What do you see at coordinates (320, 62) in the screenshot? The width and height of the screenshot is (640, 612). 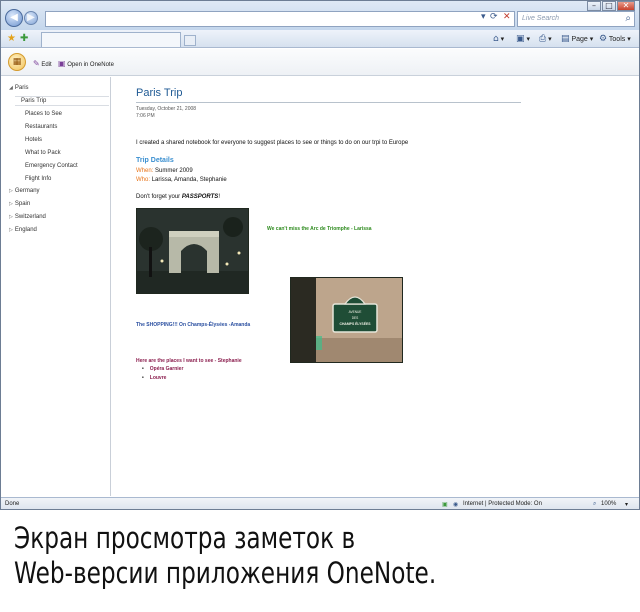 I see `onenote-toolbar: ▦ ✎ Edit ▣ Open in OneNote` at bounding box center [320, 62].